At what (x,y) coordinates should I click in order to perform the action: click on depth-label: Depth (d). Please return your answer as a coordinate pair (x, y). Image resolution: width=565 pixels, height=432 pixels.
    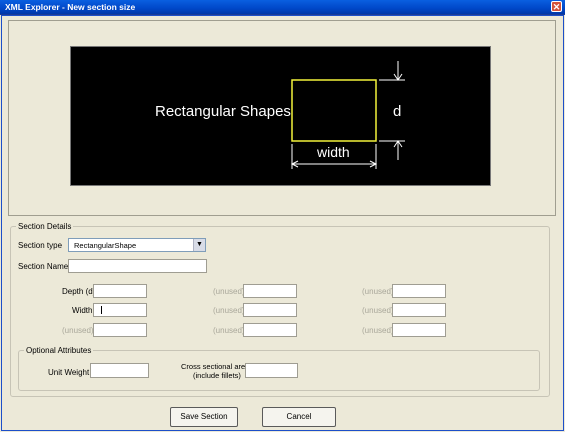
    Looking at the image, I should click on (79, 291).